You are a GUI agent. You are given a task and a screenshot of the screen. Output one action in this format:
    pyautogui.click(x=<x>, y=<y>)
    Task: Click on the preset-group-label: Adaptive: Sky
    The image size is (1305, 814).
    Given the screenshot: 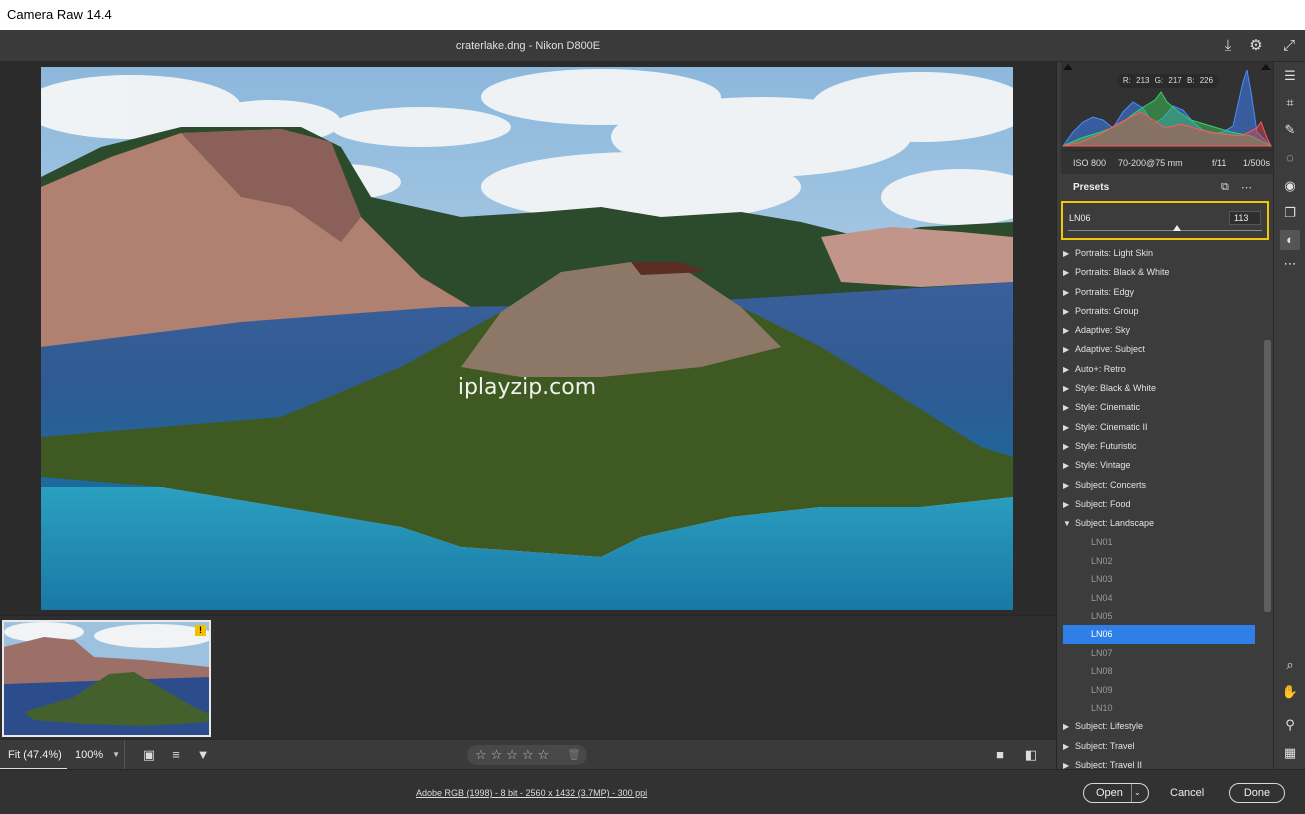 What is the action you would take?
    pyautogui.click(x=1103, y=330)
    